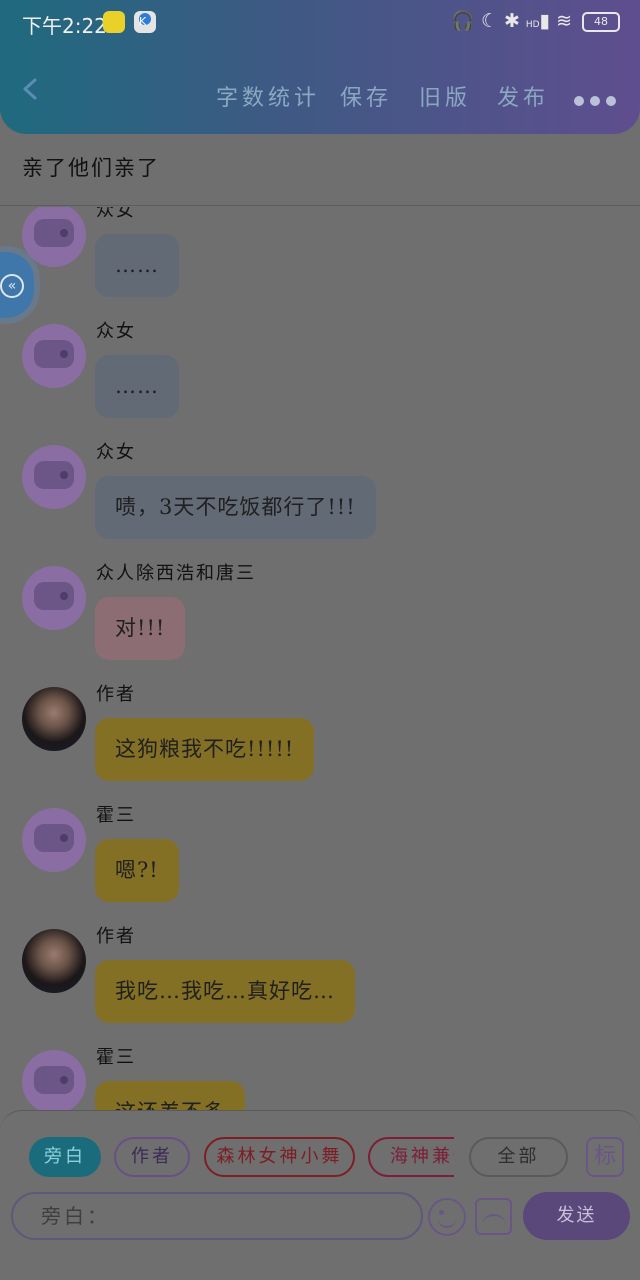  I want to click on message-bubble: 对!!!, so click(140, 628).